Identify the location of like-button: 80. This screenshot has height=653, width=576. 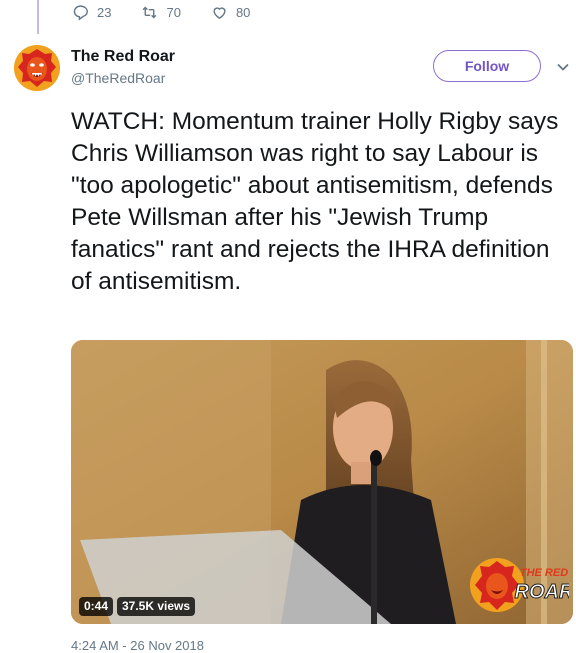
(230, 12).